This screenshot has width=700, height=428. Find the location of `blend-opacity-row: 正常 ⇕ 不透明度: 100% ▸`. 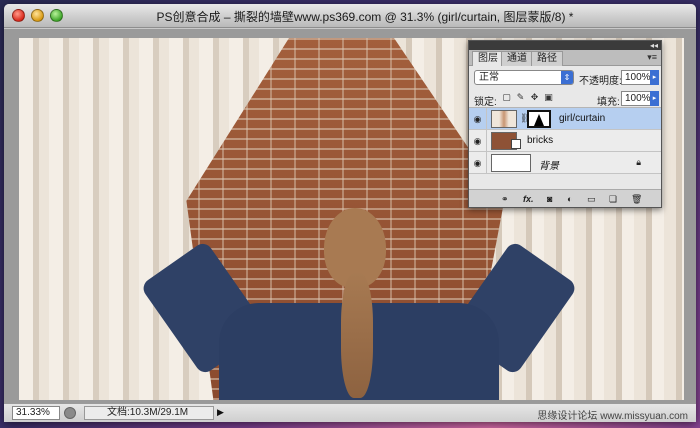

blend-opacity-row: 正常 ⇕ 不透明度: 100% ▸ is located at coordinates (565, 77).